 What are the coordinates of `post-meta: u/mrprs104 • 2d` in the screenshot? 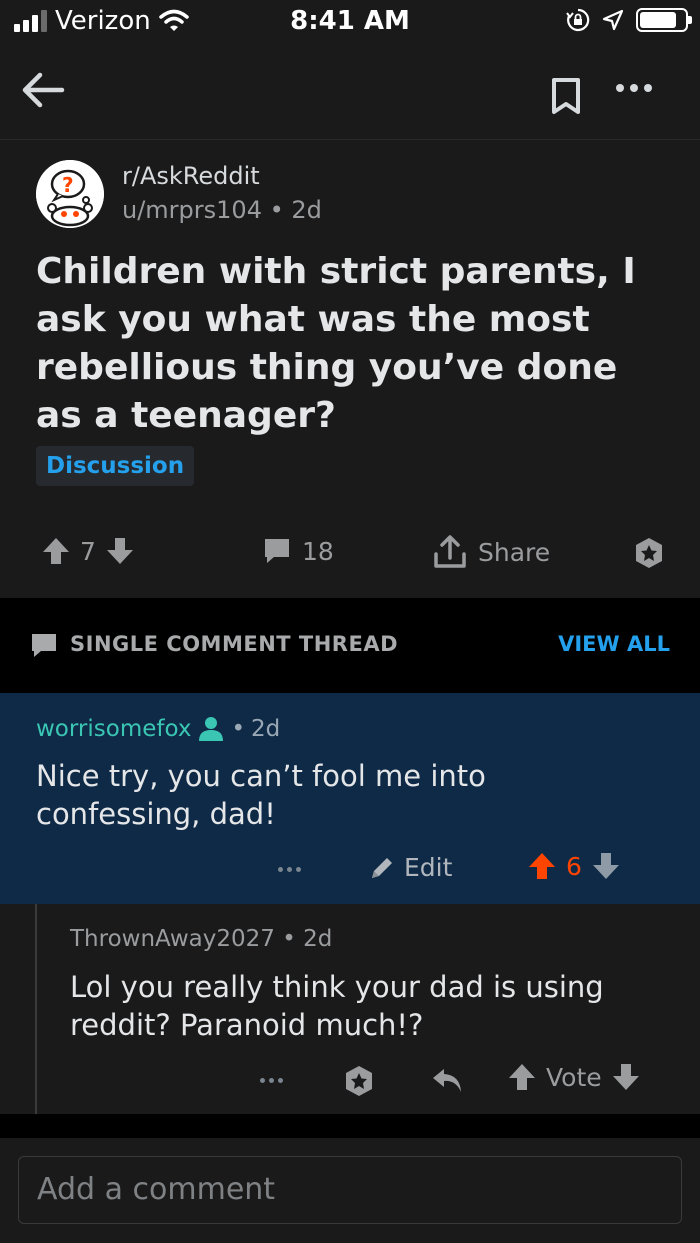 It's located at (222, 210).